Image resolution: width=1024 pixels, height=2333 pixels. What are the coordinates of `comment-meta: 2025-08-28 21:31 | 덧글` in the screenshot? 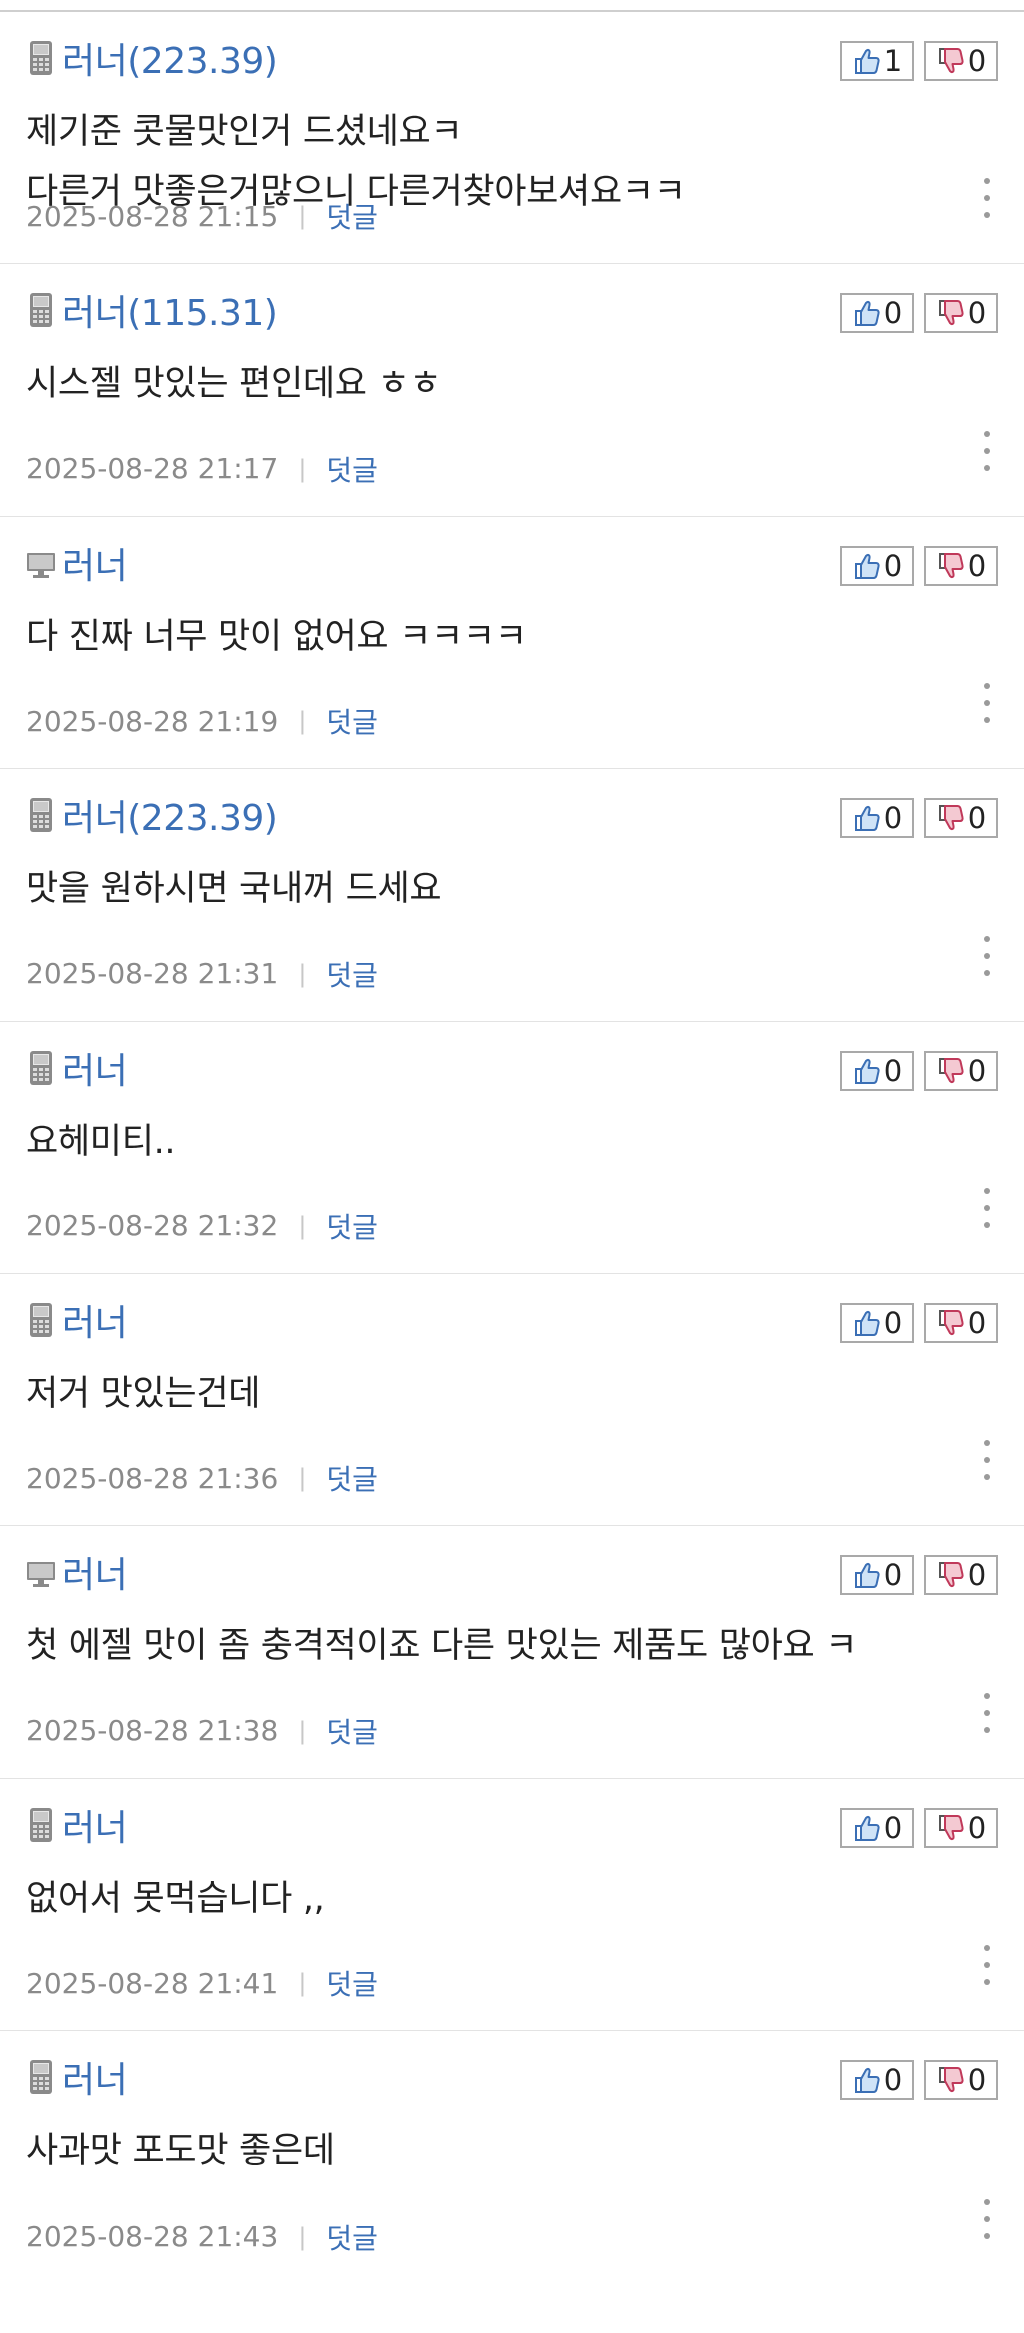 It's located at (202, 974).